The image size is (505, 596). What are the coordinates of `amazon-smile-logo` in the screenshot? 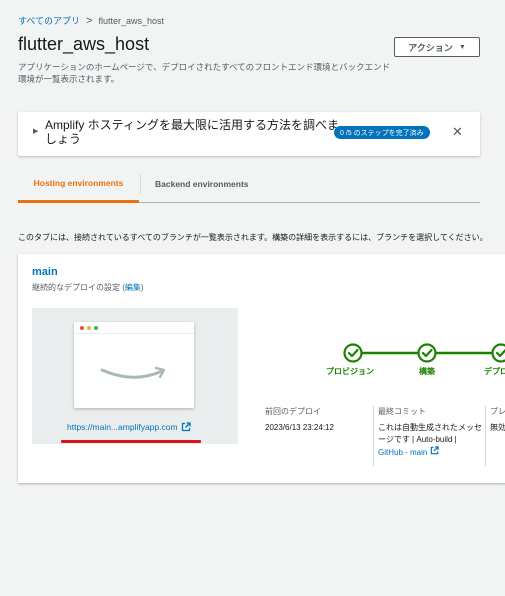 It's located at (133, 372).